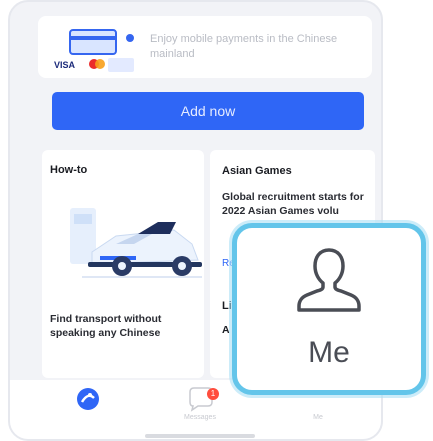  Describe the element at coordinates (200, 436) in the screenshot. I see `home-indicator` at that location.